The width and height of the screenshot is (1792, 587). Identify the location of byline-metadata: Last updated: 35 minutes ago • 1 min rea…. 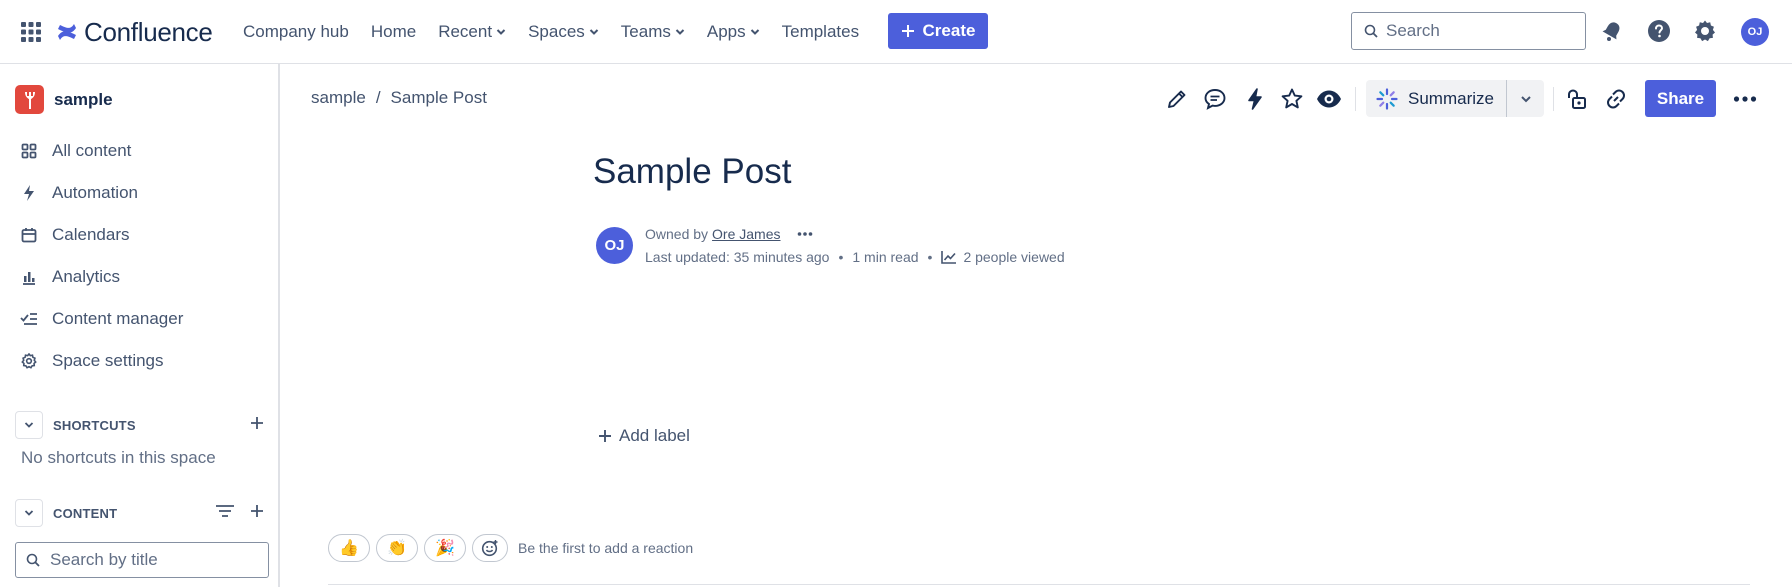
(855, 257).